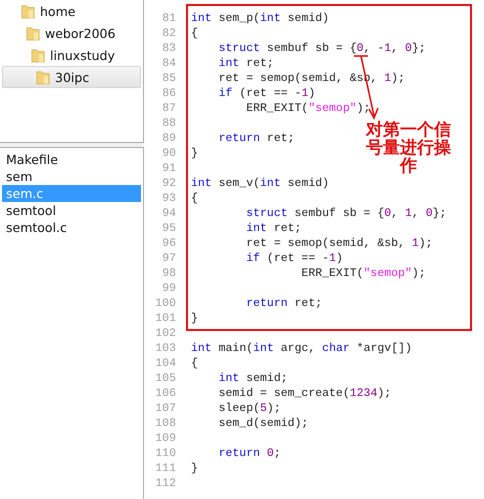 This screenshot has width=484, height=499. I want to click on code-line: semid = sem_create(1234);, so click(305, 393).